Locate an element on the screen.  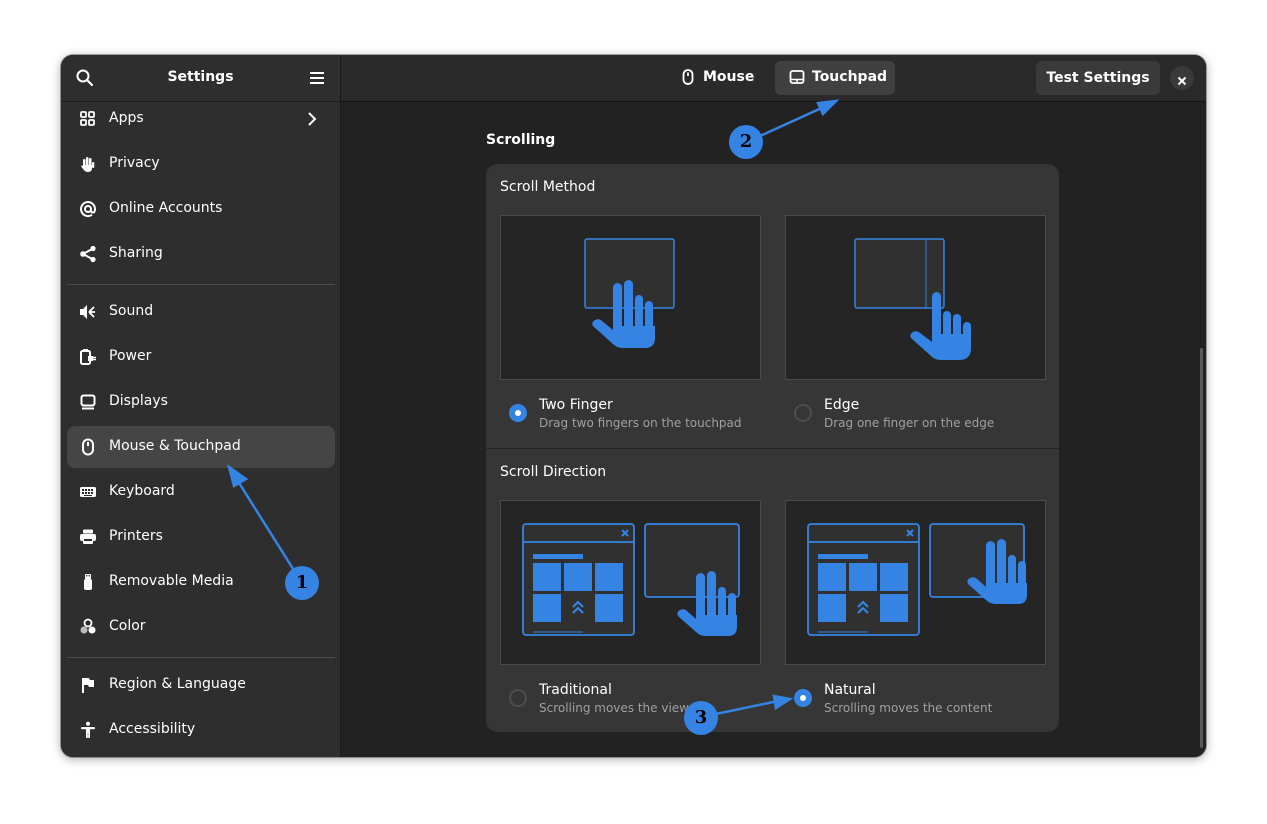
sidebar-item-mouse-touchpad: Mouse & Touchpad is located at coordinates (201, 447).